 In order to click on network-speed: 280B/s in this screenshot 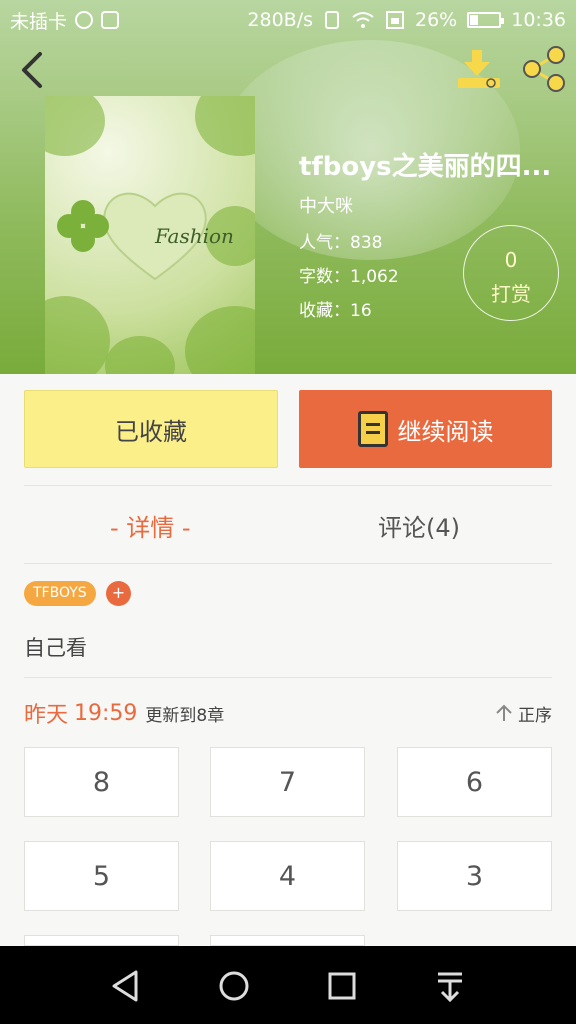, I will do `click(280, 20)`.